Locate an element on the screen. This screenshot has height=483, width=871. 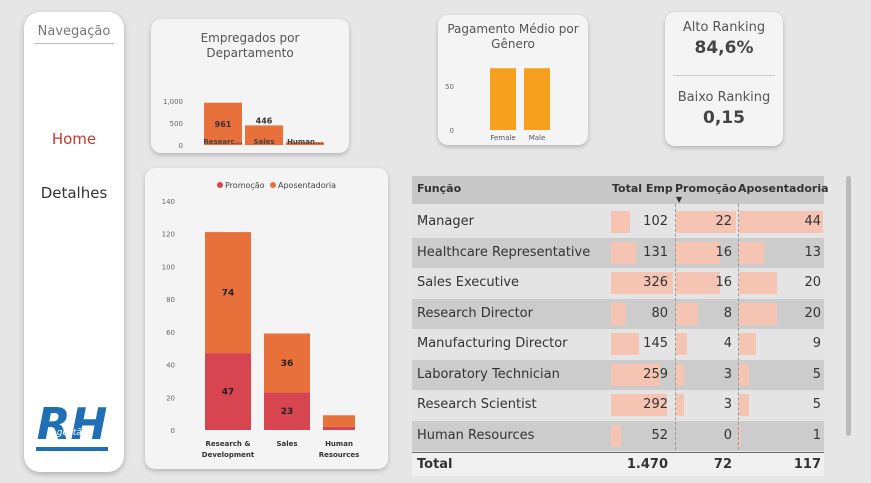
table-scrollbar is located at coordinates (848, 306).